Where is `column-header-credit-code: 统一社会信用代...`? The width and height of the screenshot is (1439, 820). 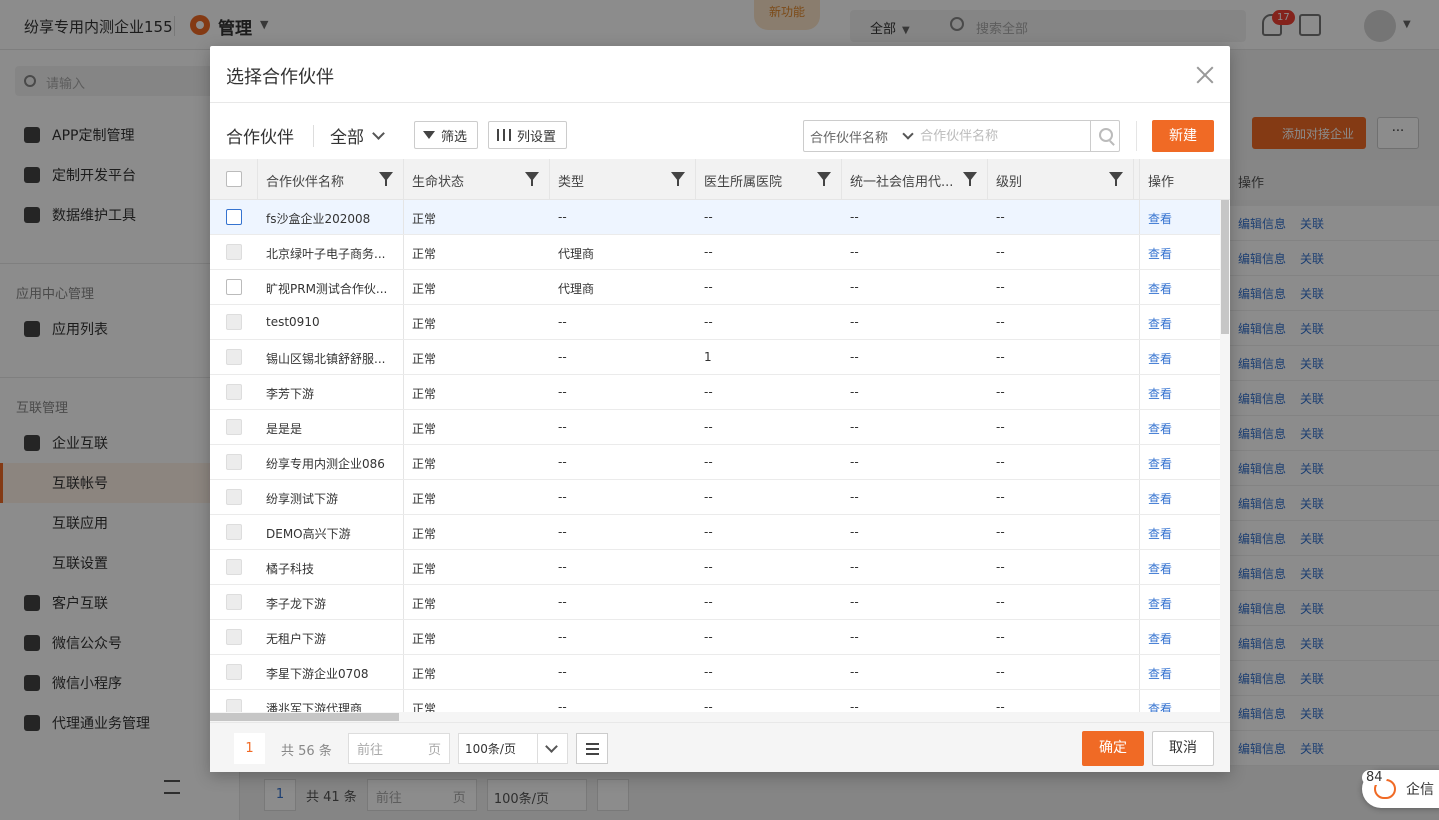 column-header-credit-code: 统一社会信用代... is located at coordinates (915, 179).